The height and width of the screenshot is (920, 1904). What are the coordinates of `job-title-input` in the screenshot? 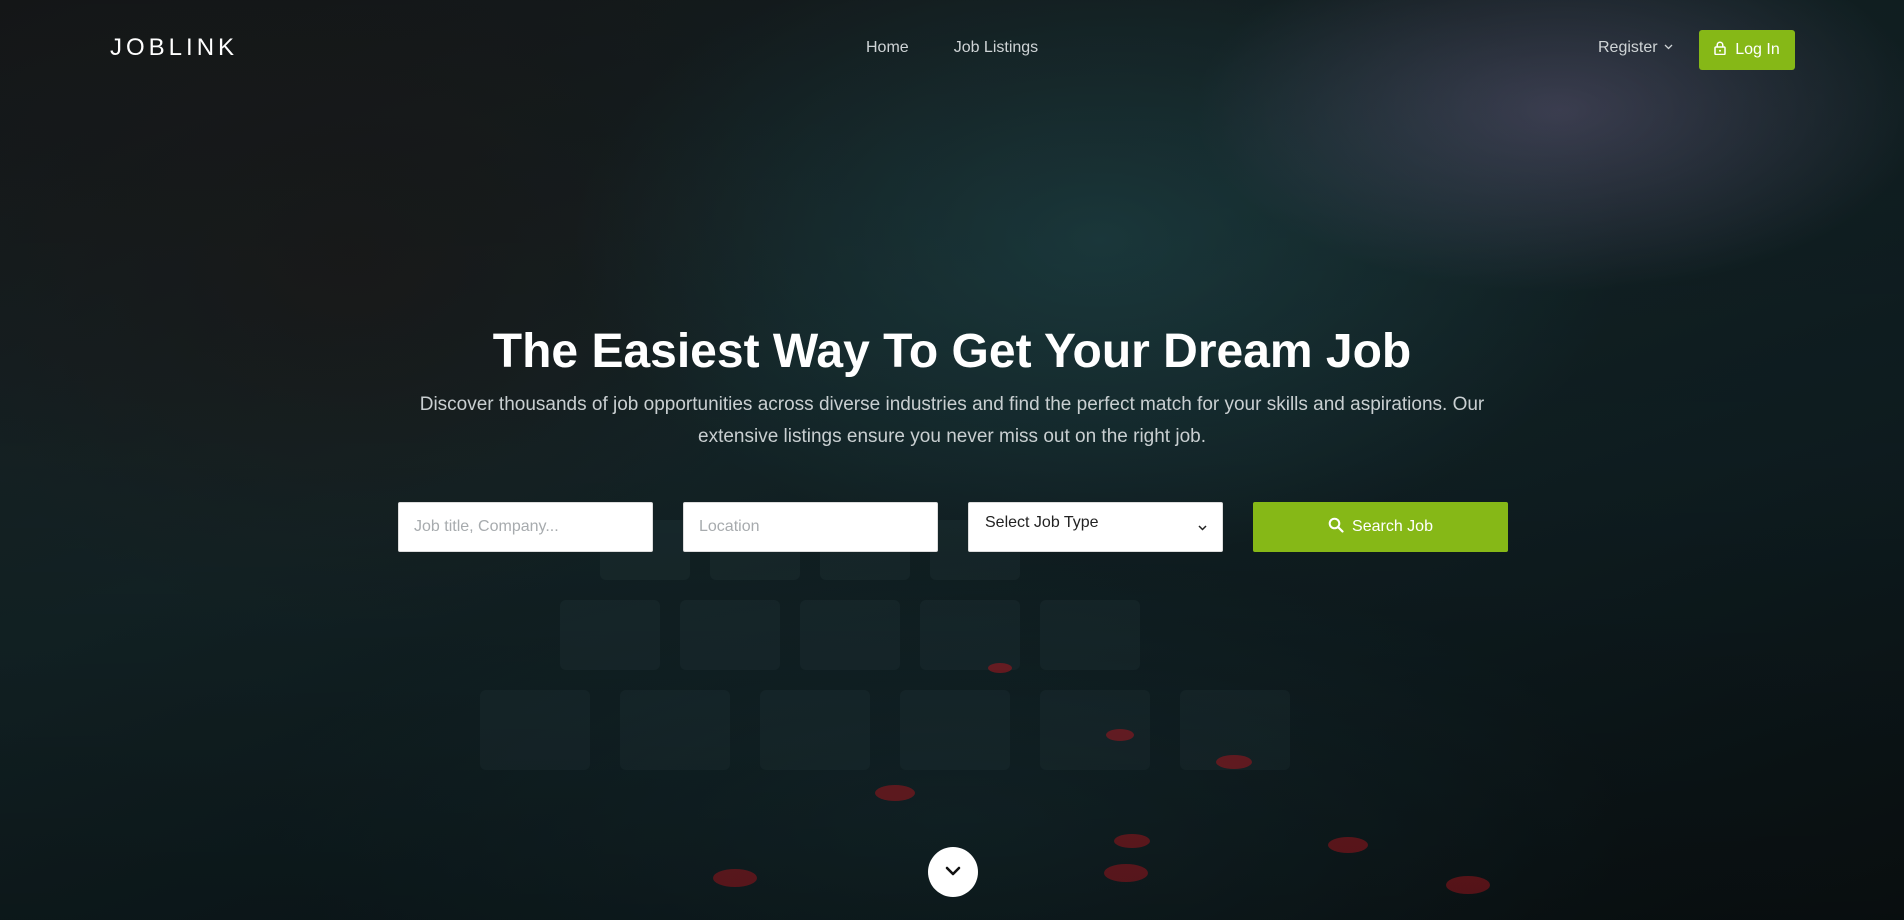 It's located at (525, 527).